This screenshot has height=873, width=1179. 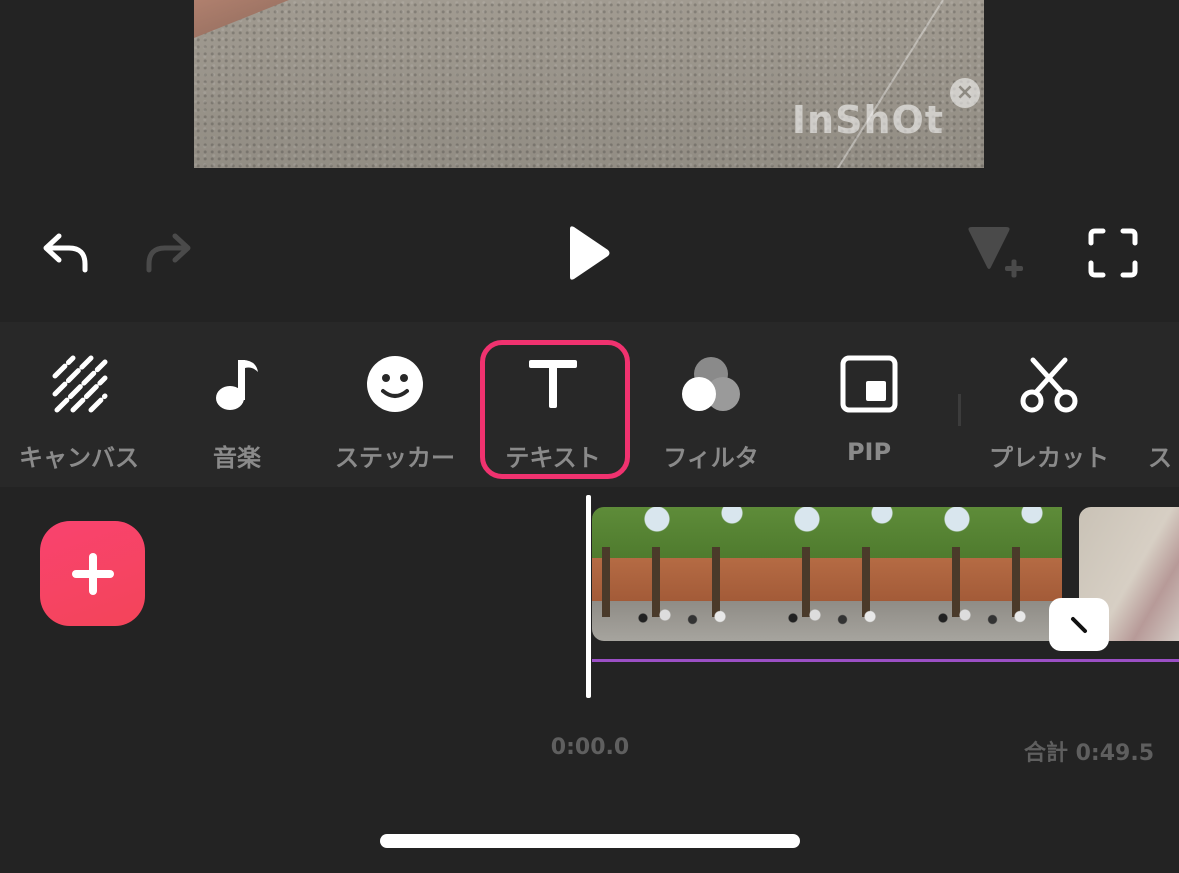 I want to click on preview-brick-corner, so click(x=241, y=19).